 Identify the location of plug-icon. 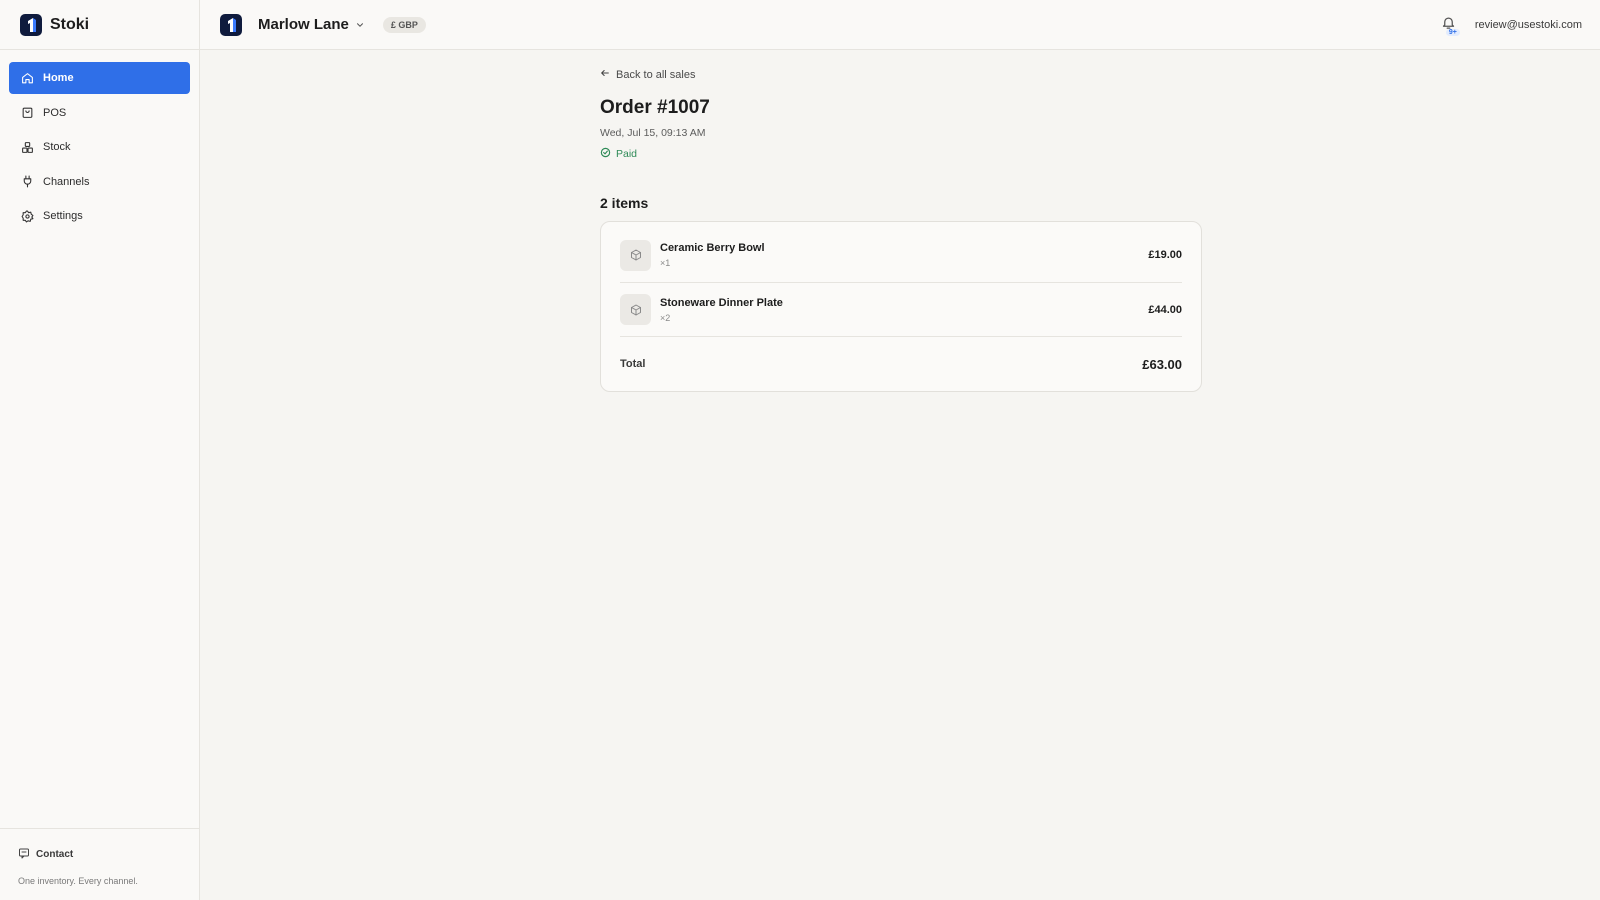
(27, 182).